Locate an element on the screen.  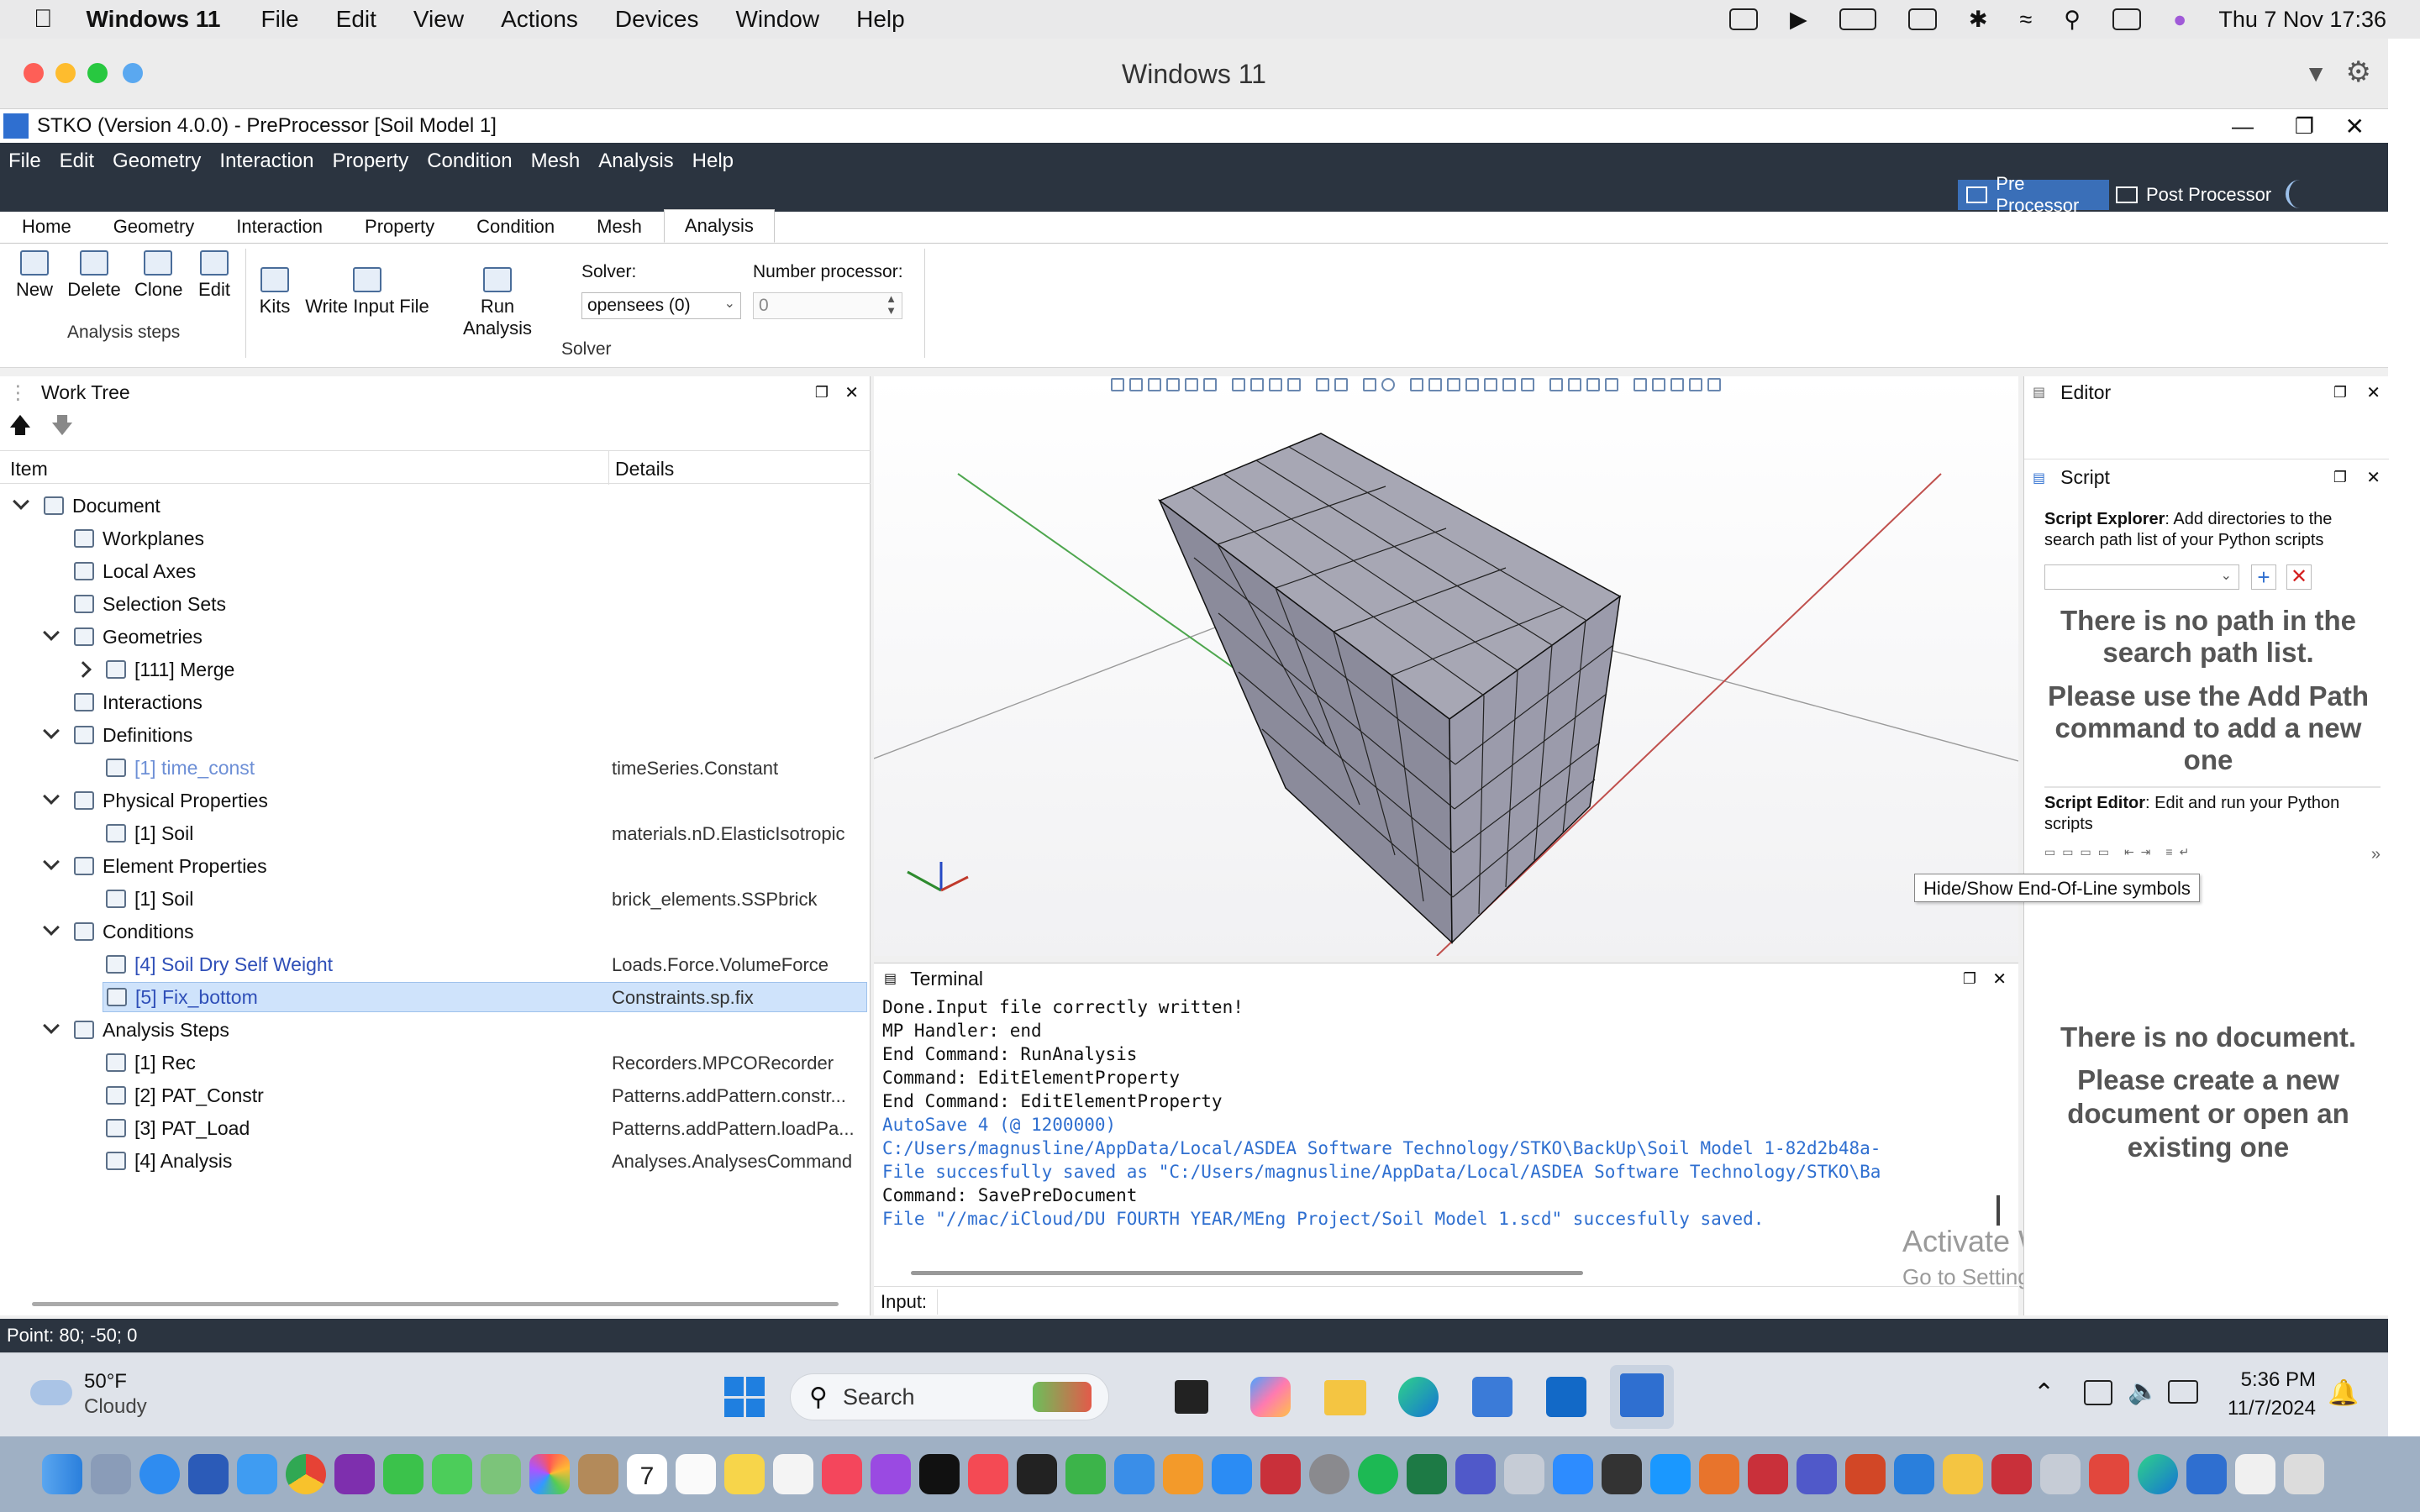
stocks-icon is located at coordinates (1037, 1474).